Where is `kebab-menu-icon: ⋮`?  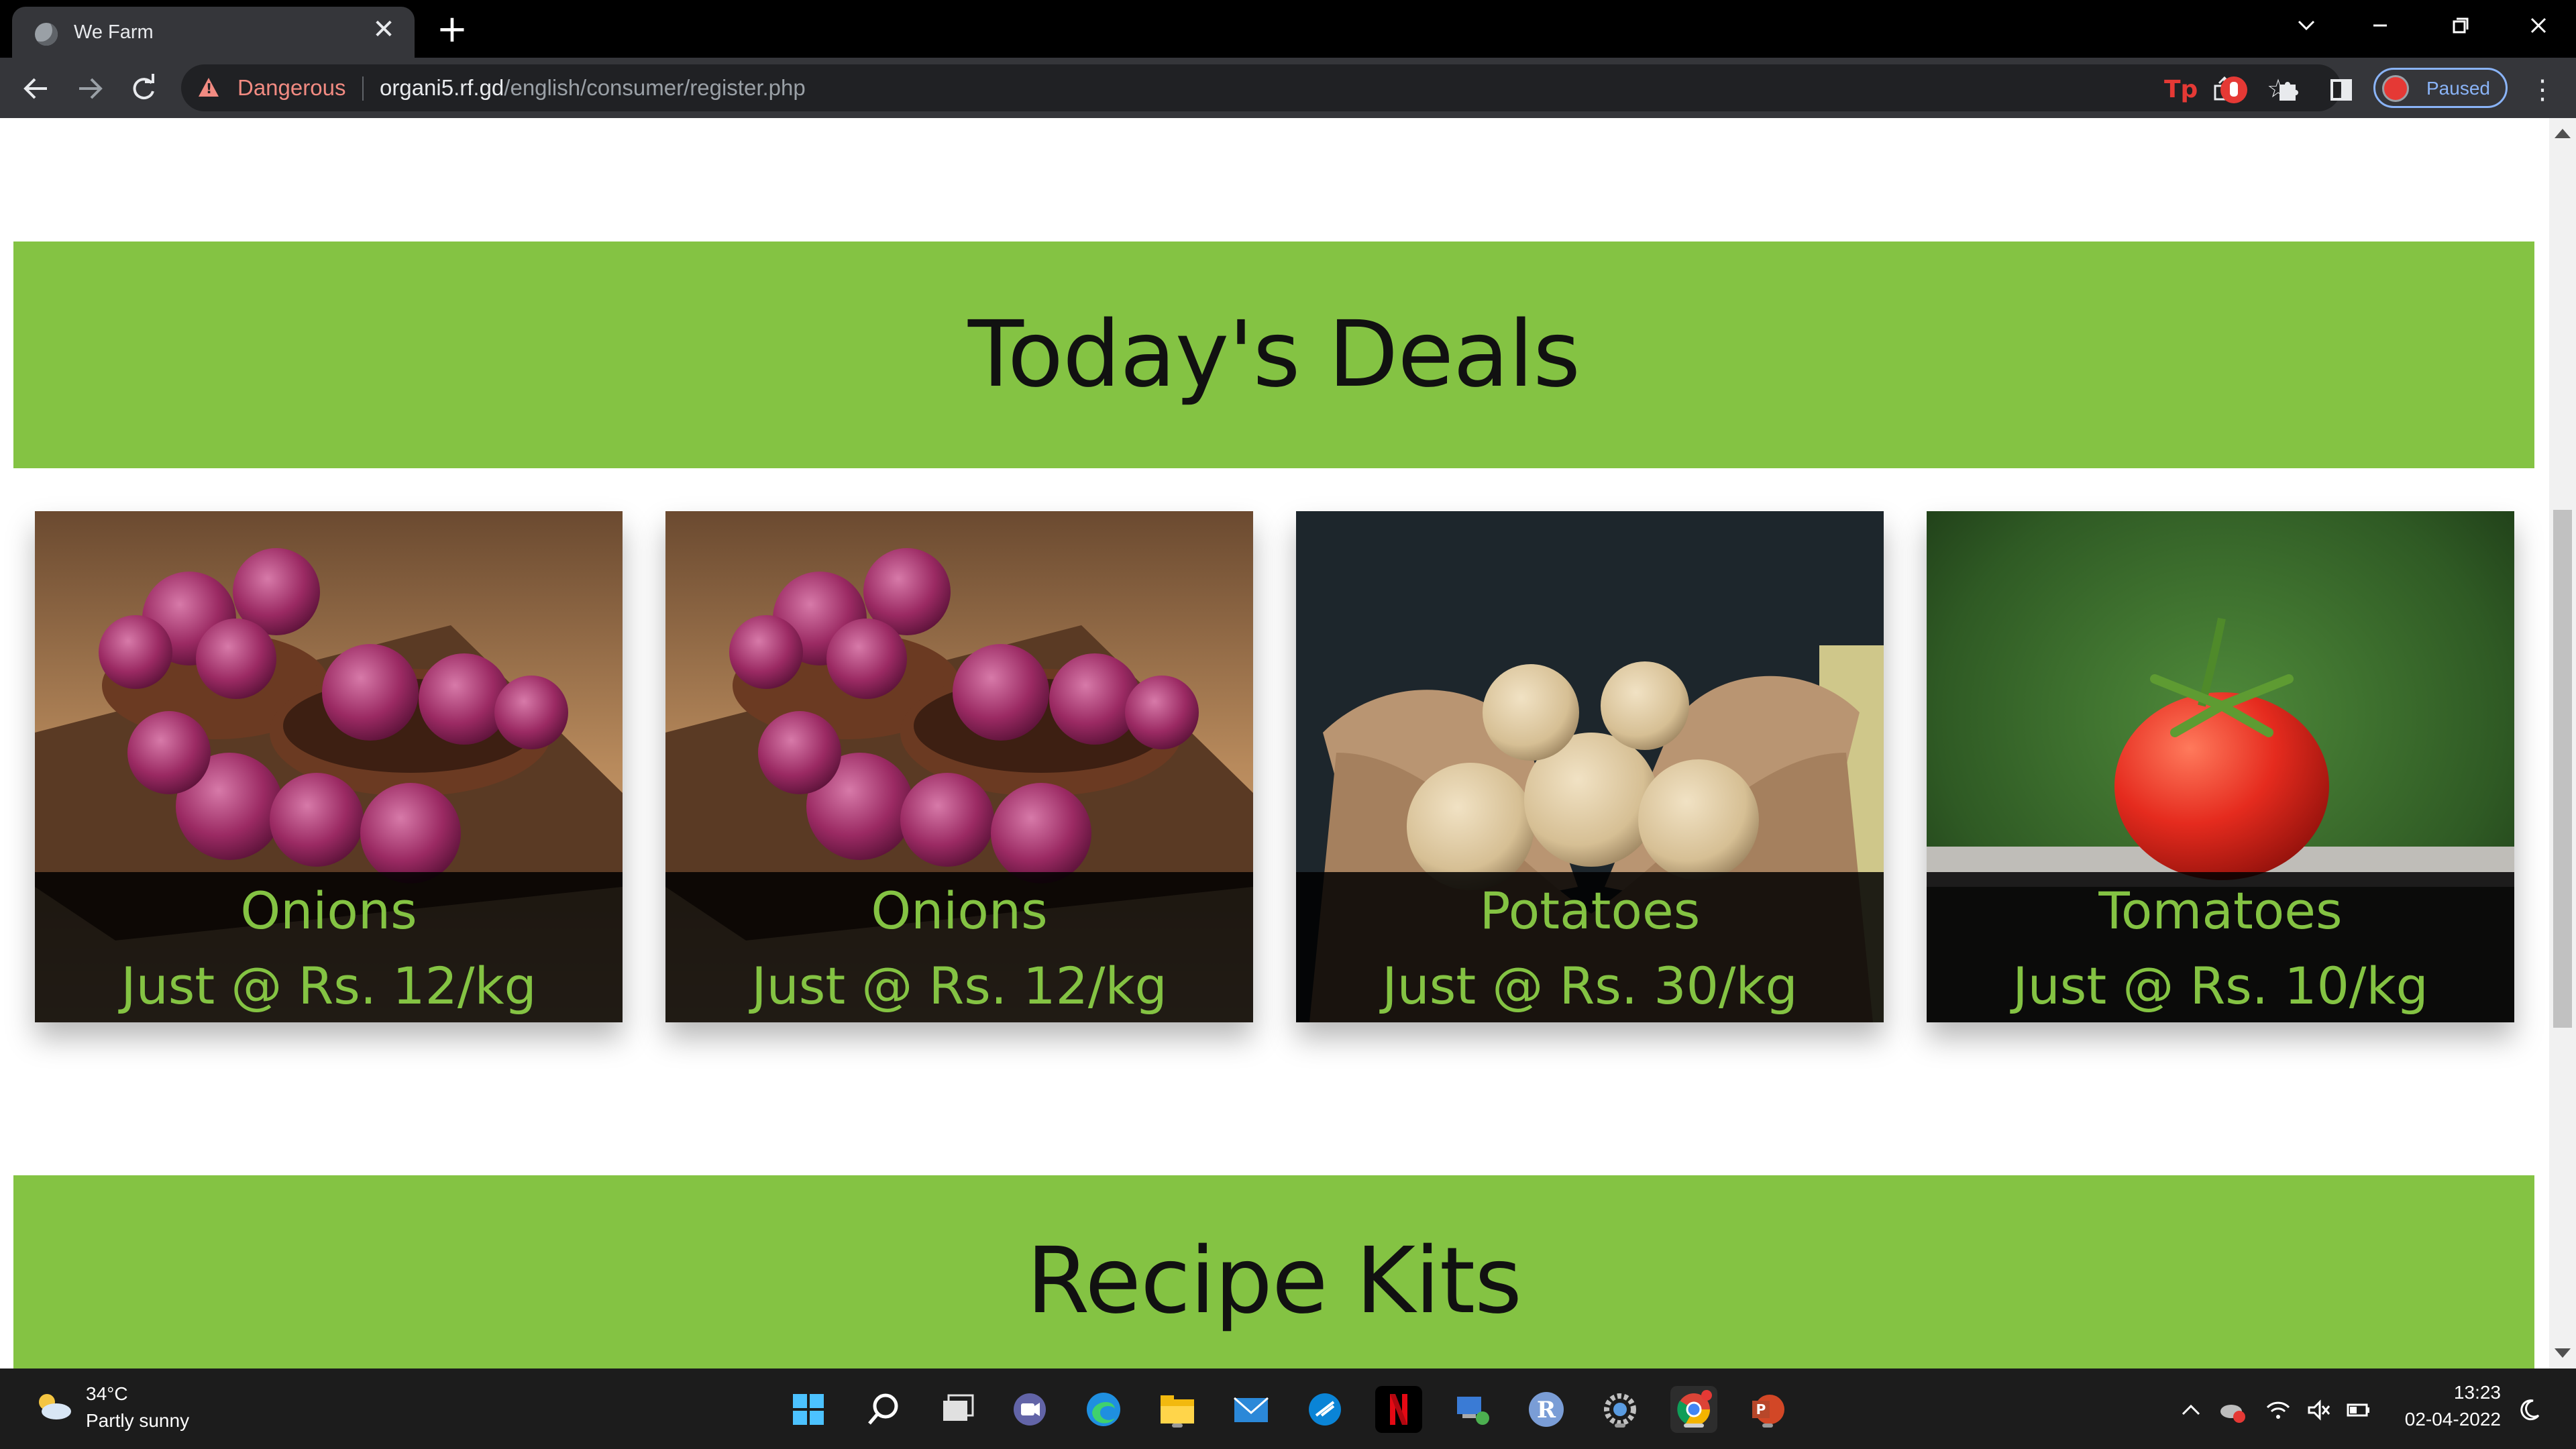
kebab-menu-icon: ⋮ is located at coordinates (2542, 90).